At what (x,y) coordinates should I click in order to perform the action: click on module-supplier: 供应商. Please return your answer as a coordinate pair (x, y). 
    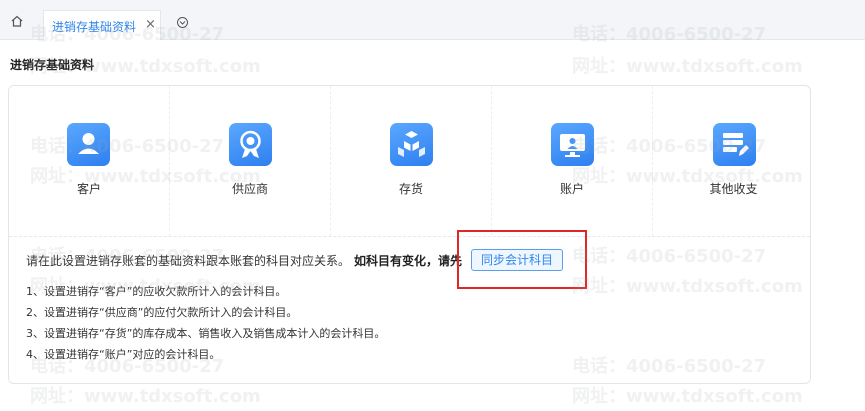
    Looking at the image, I should click on (250, 161).